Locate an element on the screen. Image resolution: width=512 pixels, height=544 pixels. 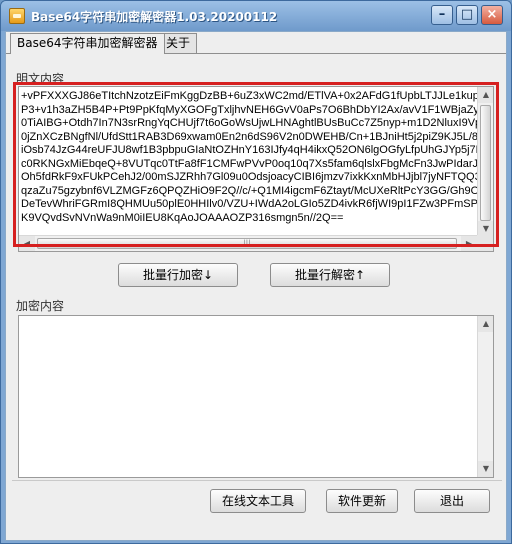
plaintext-vertical-scrollbar: ▲ ▼ is located at coordinates (485, 162).